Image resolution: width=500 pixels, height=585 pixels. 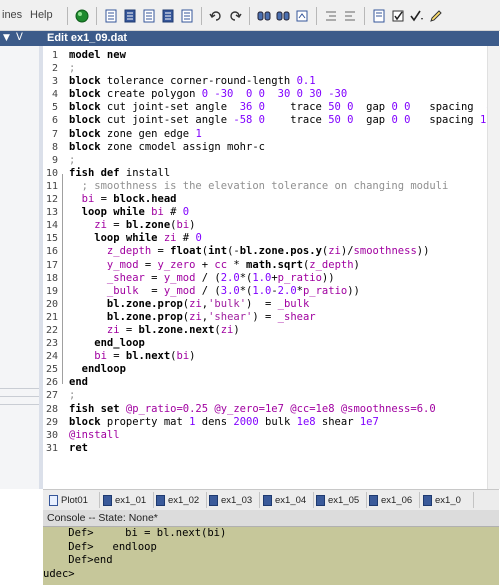 I want to click on code-token: 'bulk', so click(x=227, y=303).